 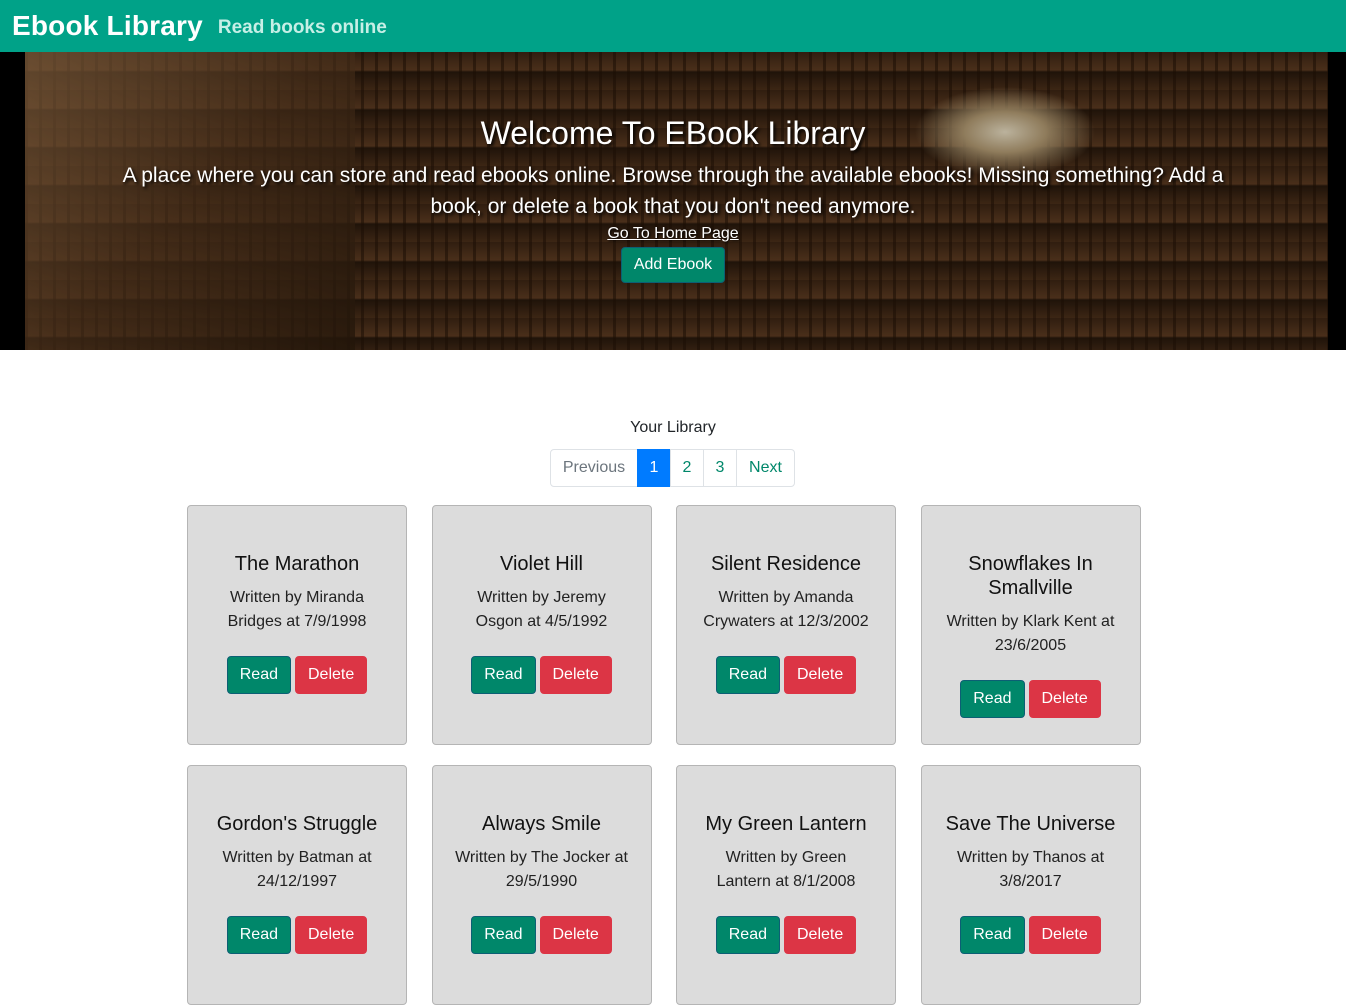 I want to click on book-title: Violet Hill, so click(x=541, y=564).